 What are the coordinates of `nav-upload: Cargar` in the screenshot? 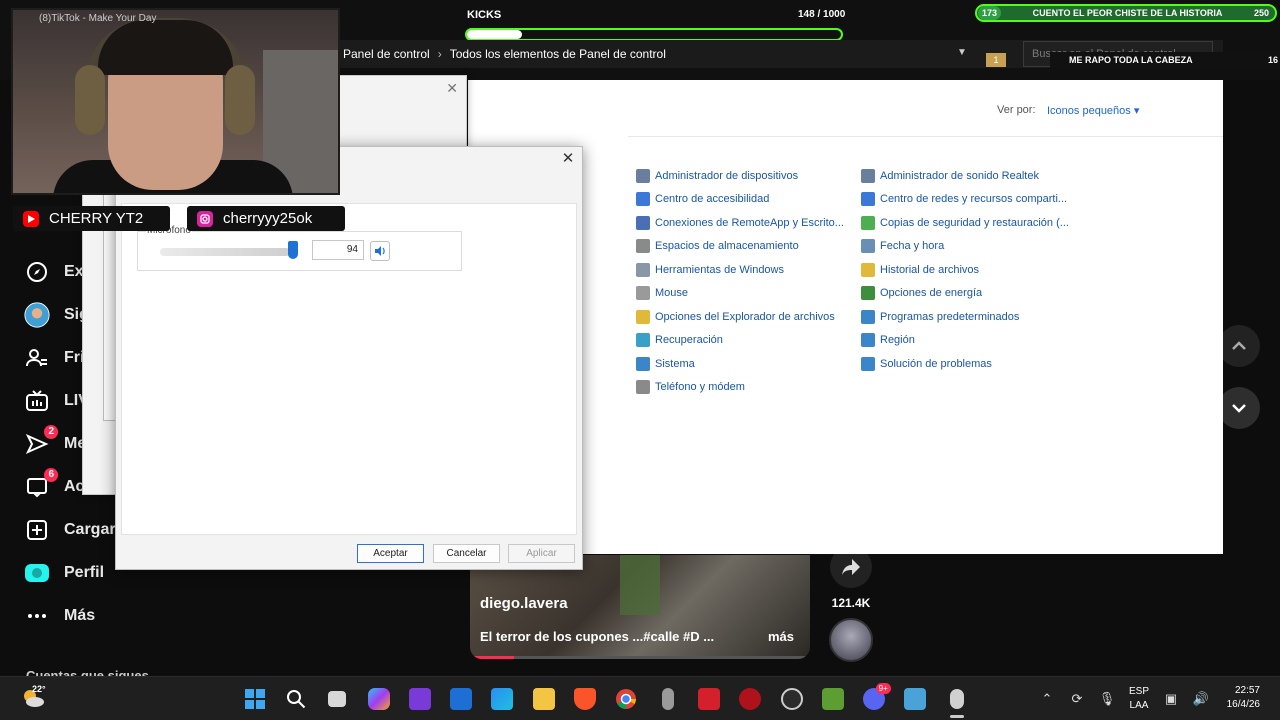 It's located at (71, 529).